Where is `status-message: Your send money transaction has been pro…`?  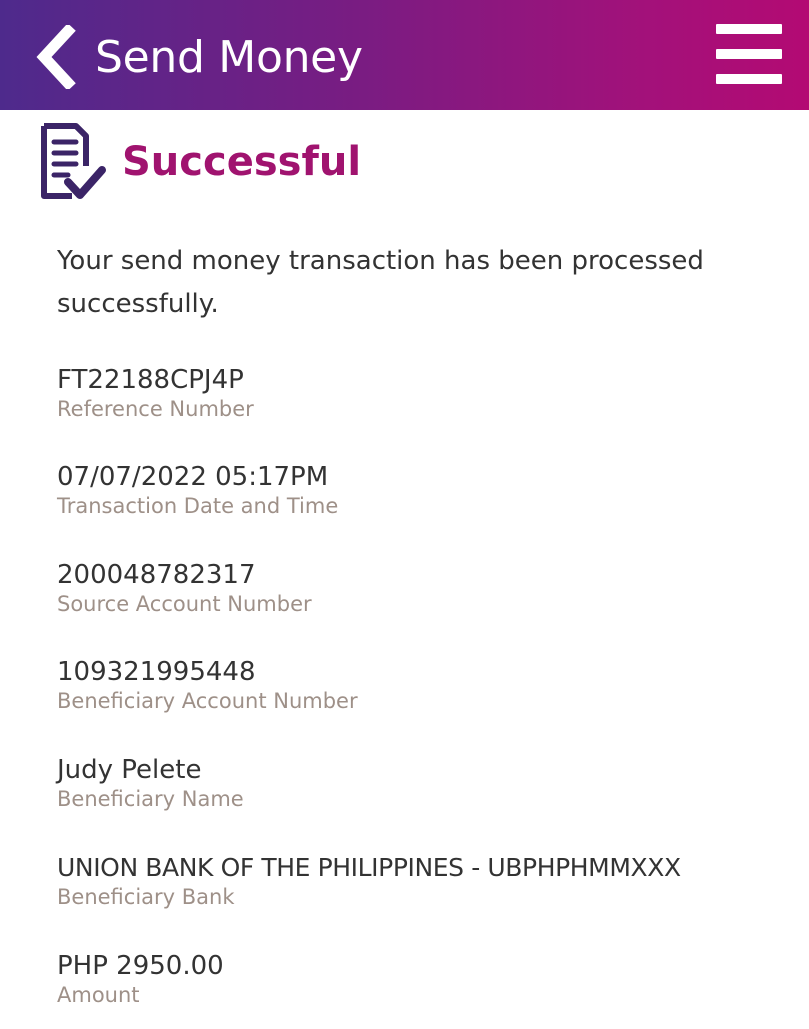 status-message: Your send money transaction has been pro… is located at coordinates (380, 282).